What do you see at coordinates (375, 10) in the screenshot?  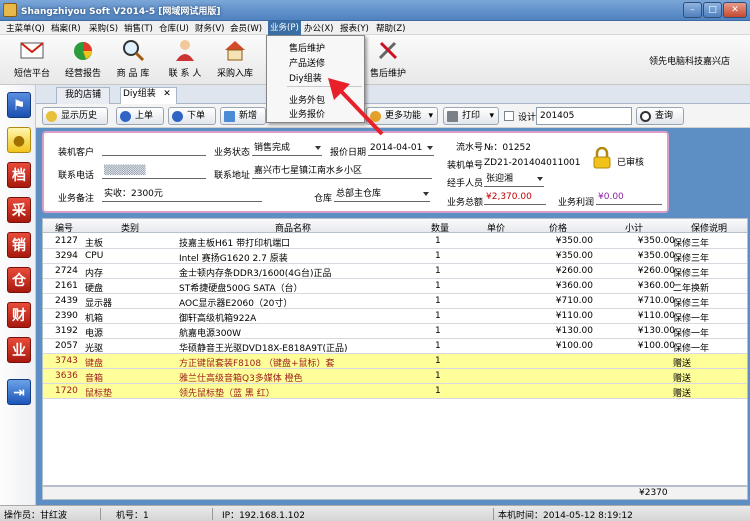 I see `title-bar: Shangzhiyou Soft V2014-5 [网域网试用版] – □ ✕` at bounding box center [375, 10].